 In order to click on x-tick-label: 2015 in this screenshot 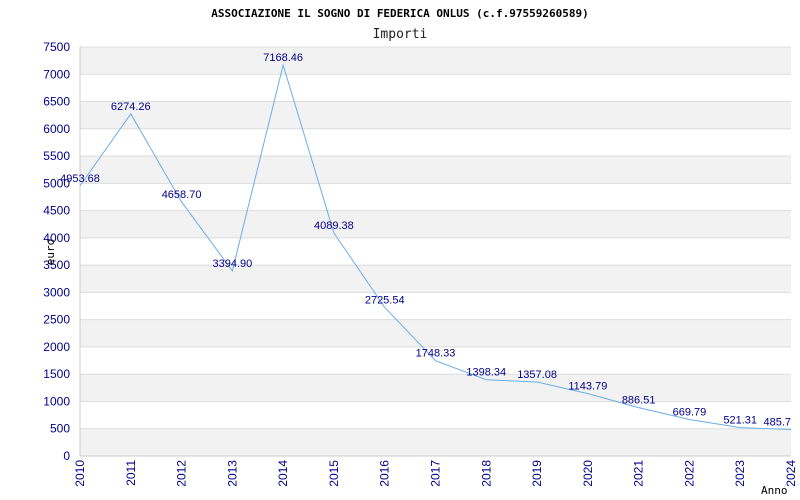, I will do `click(334, 473)`.